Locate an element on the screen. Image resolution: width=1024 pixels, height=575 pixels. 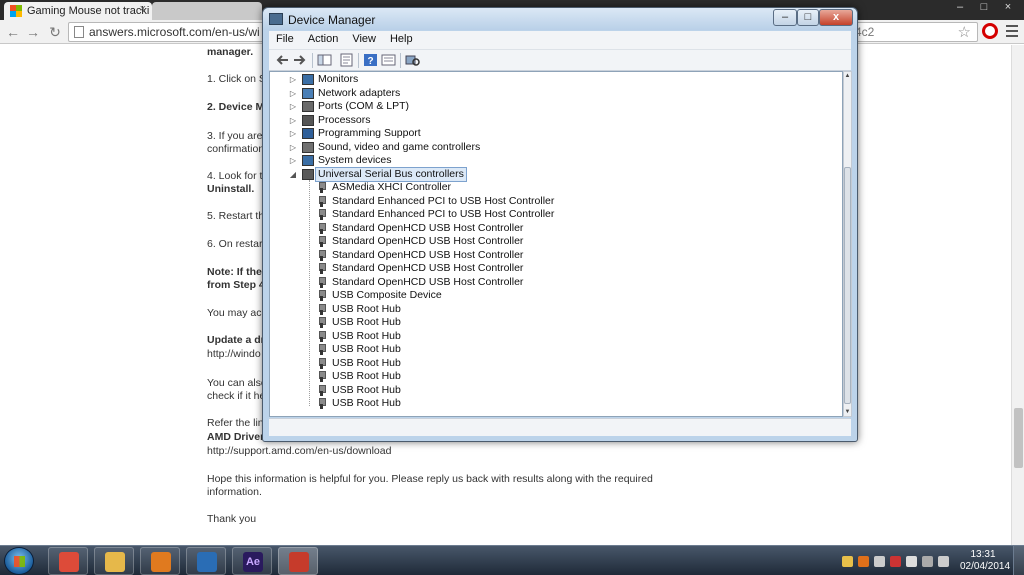
dm-scrollbar-thumb is located at coordinates (847, 285).